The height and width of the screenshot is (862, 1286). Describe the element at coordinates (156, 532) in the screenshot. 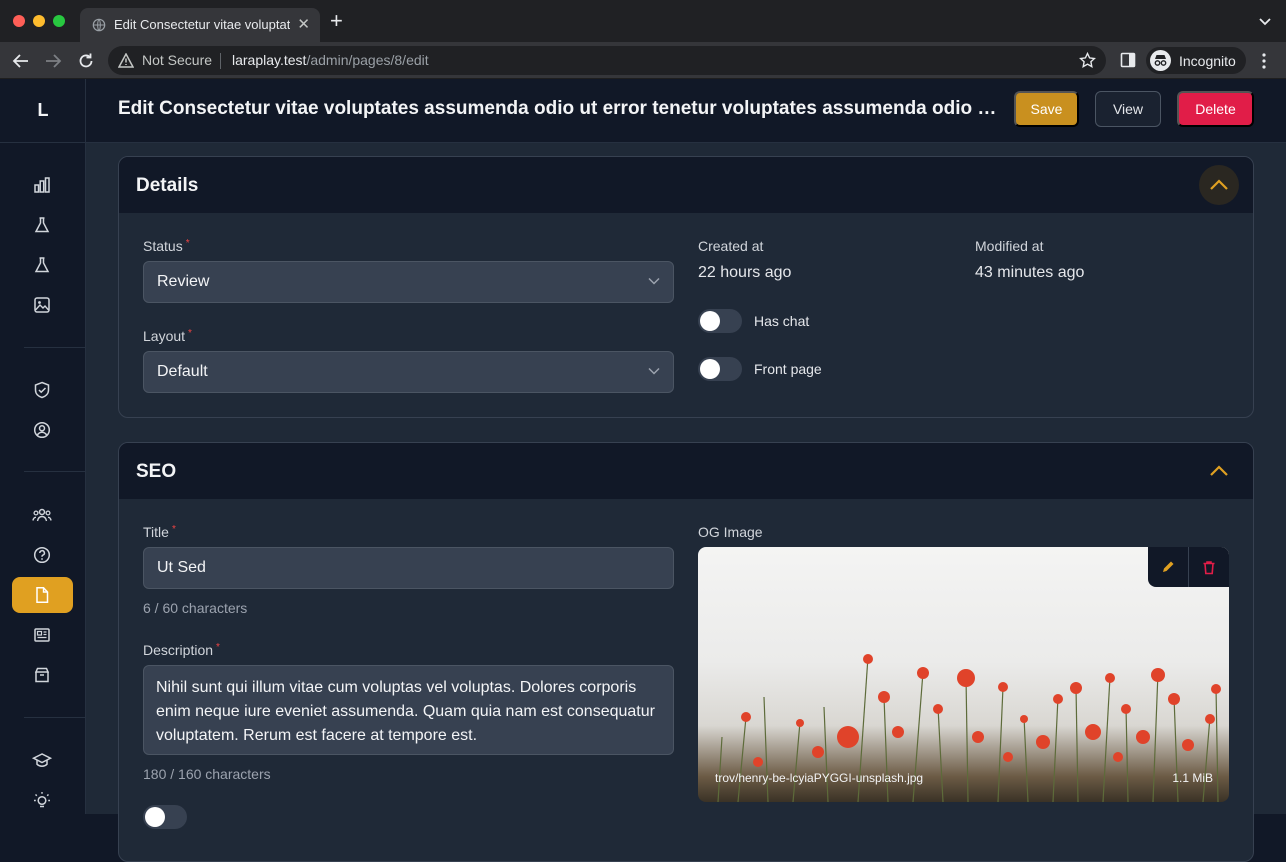

I see `seo-title-label-text: Title` at that location.